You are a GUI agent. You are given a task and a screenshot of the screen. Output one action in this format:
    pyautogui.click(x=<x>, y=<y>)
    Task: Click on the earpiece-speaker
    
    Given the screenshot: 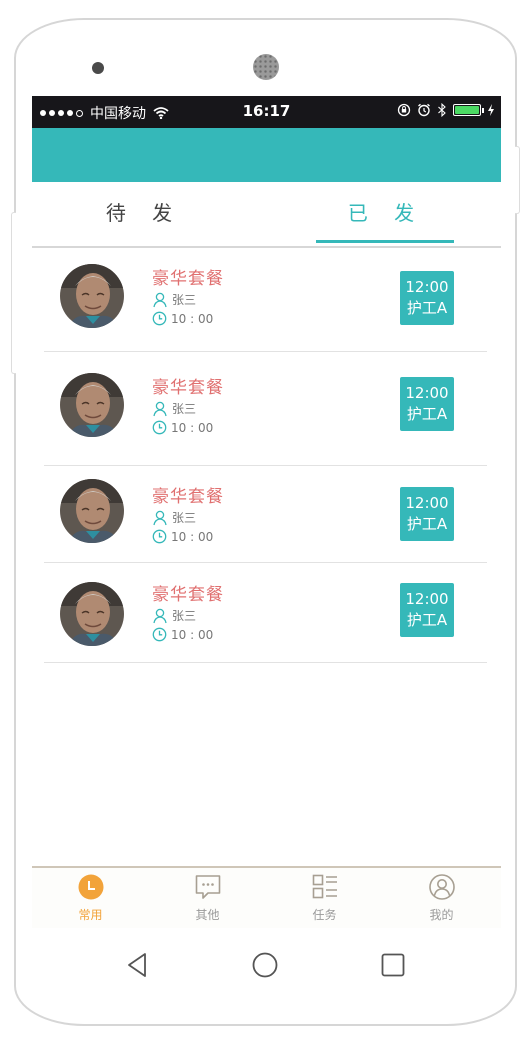 What is the action you would take?
    pyautogui.click(x=266, y=67)
    